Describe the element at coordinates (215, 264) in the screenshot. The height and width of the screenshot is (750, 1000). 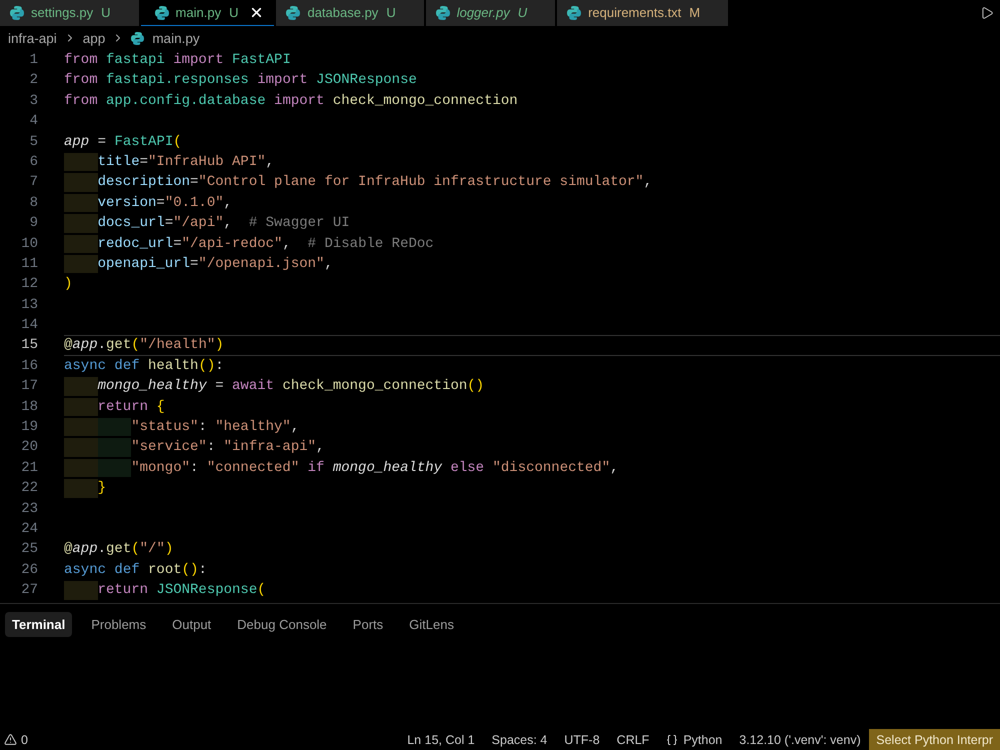
I see `code-line: openapi_url="/openapi.json",` at that location.